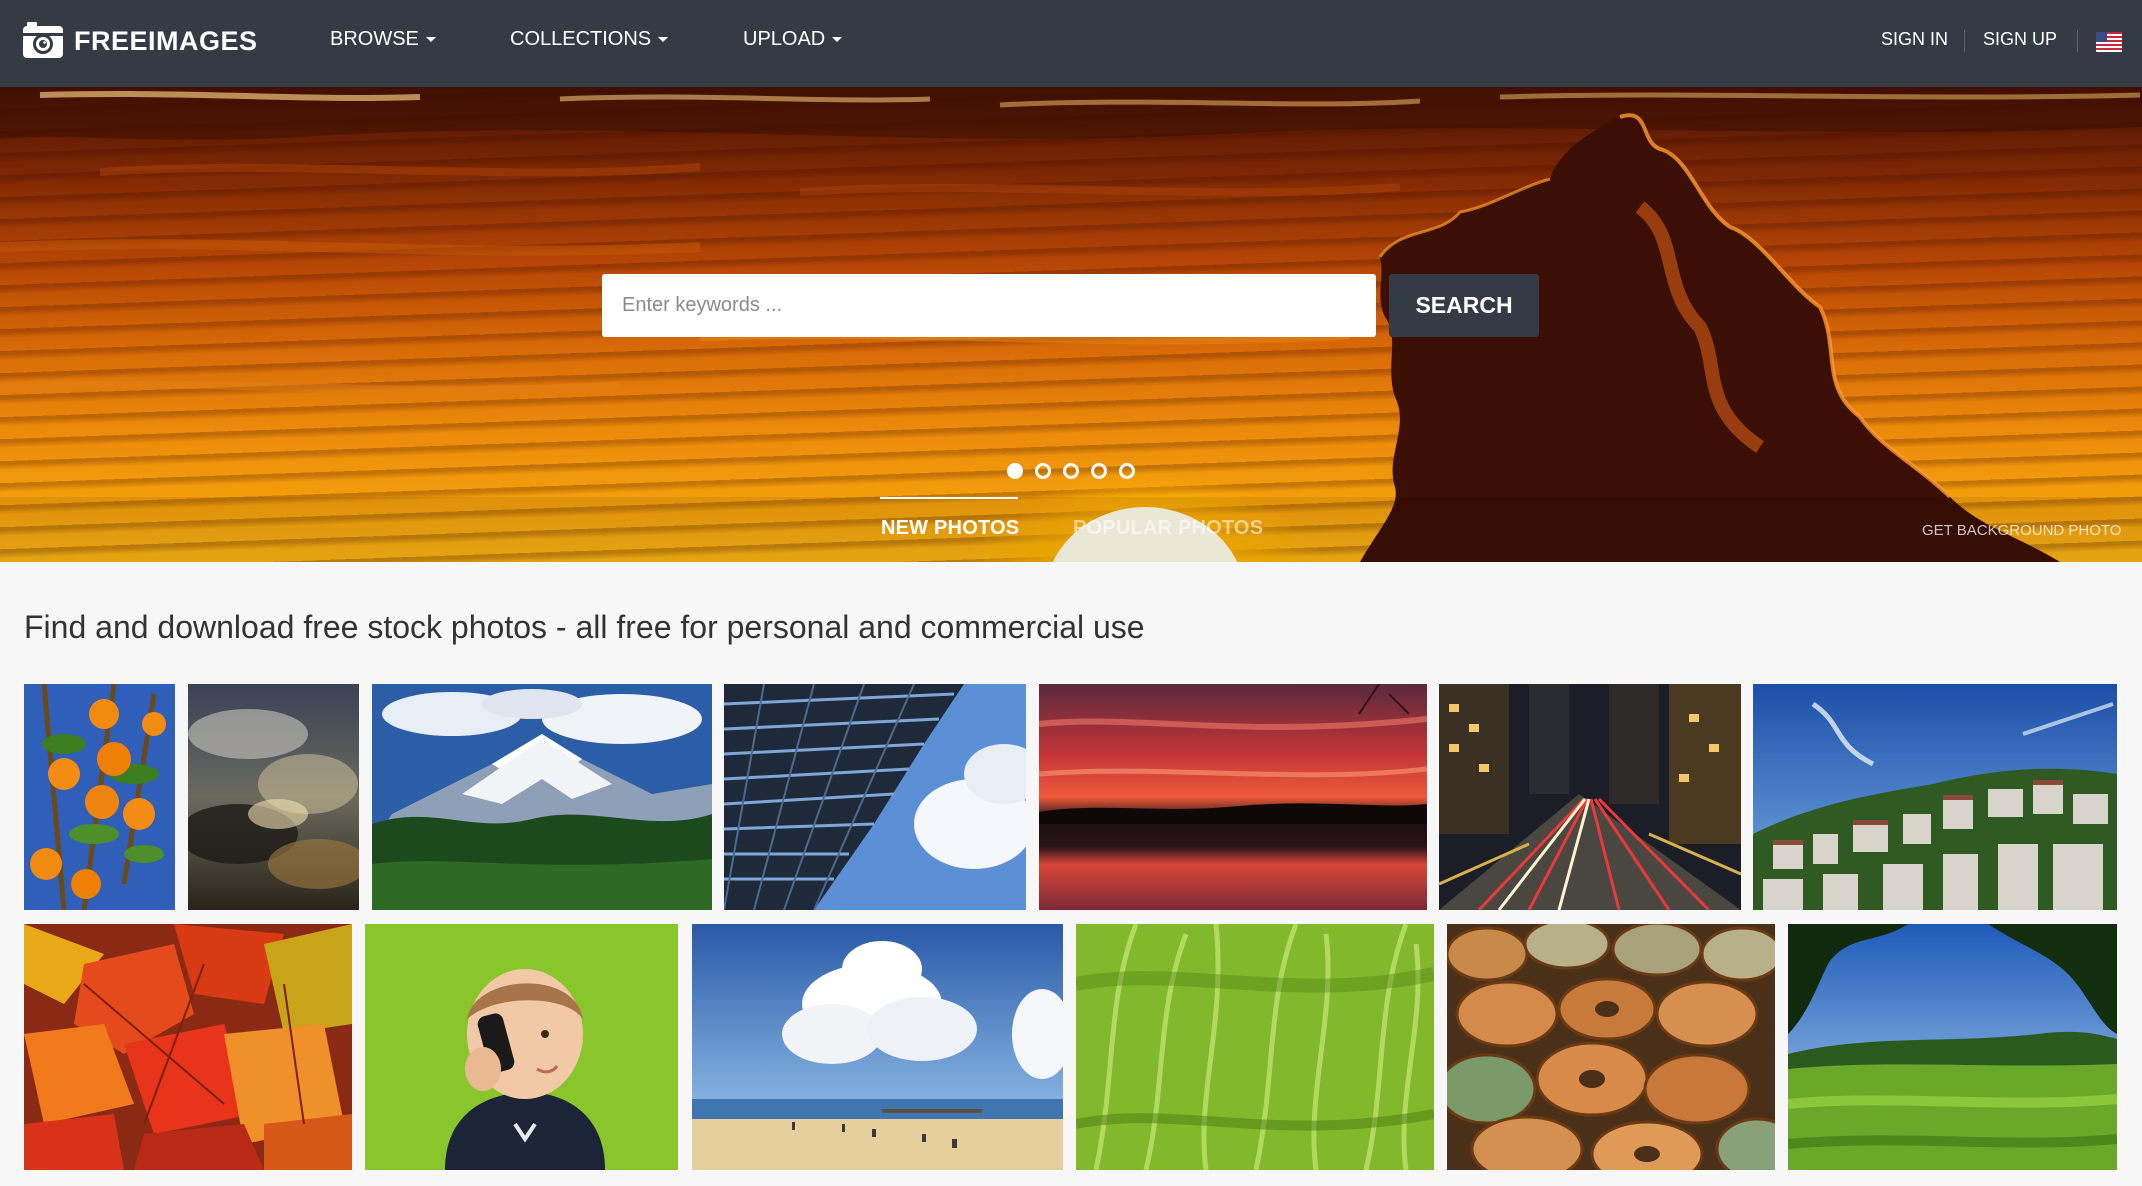 This screenshot has width=2142, height=1186. I want to click on camera-icon, so click(43, 40).